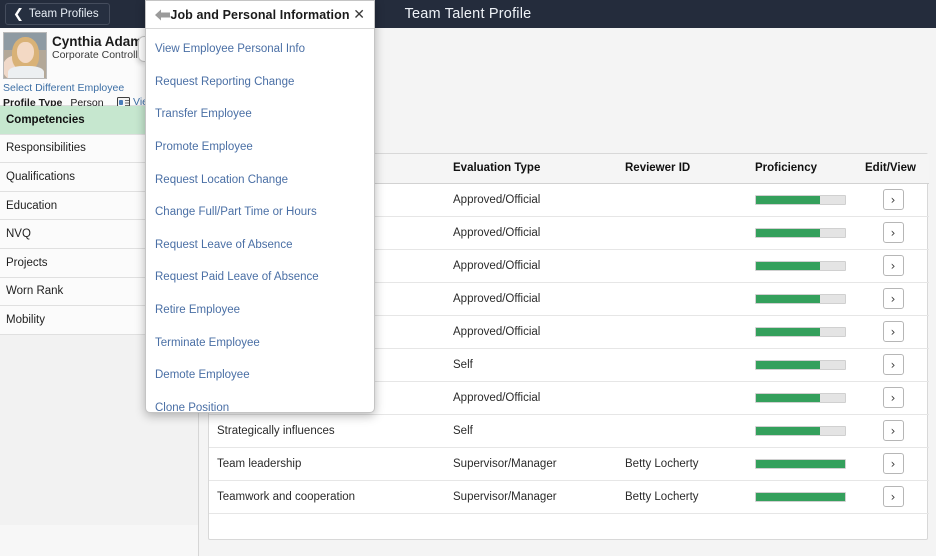 The image size is (936, 556). I want to click on table-row: Strategically influences Self ›, so click(569, 431).